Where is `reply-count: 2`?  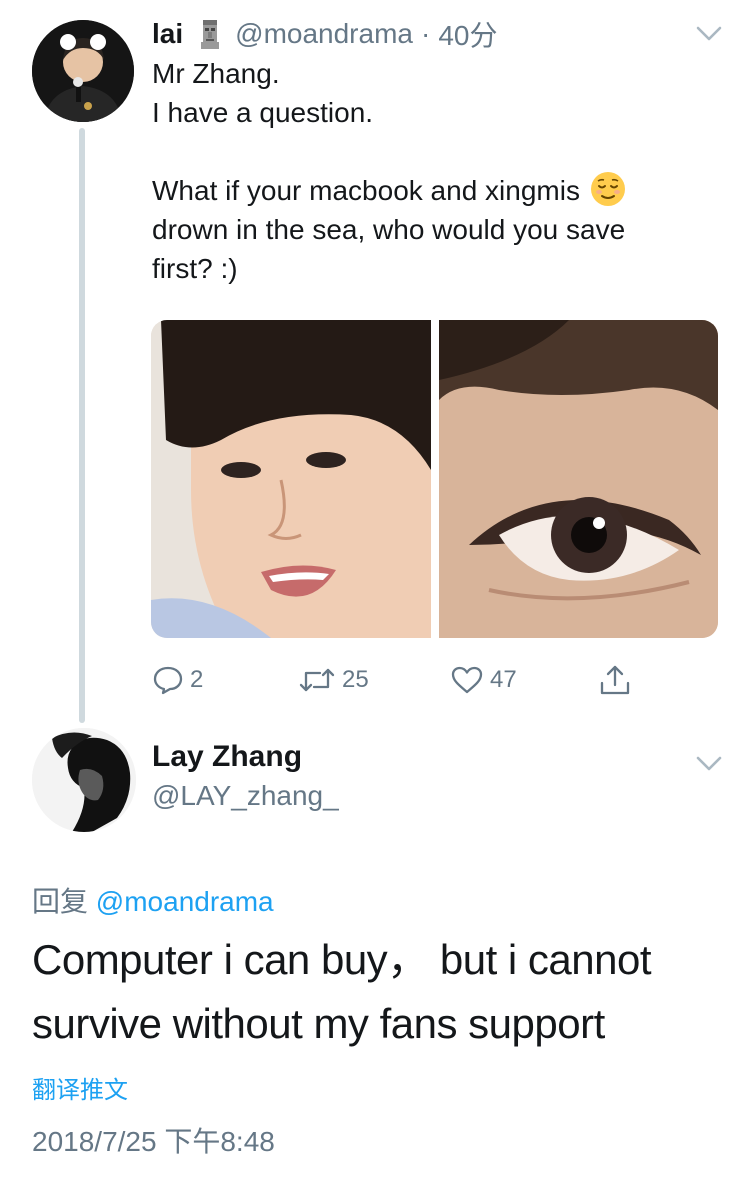 reply-count: 2 is located at coordinates (197, 679).